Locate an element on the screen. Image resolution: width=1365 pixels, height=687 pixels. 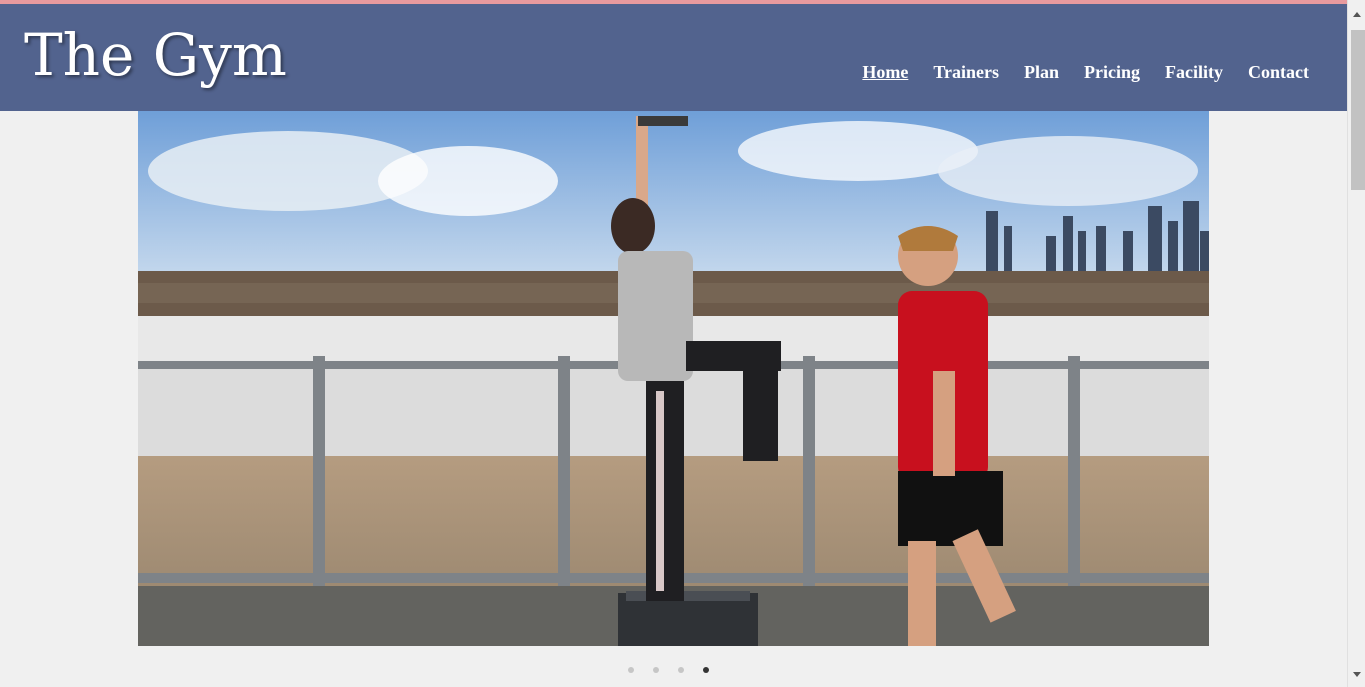
scroll-up-arrow-icon is located at coordinates (1356, 14).